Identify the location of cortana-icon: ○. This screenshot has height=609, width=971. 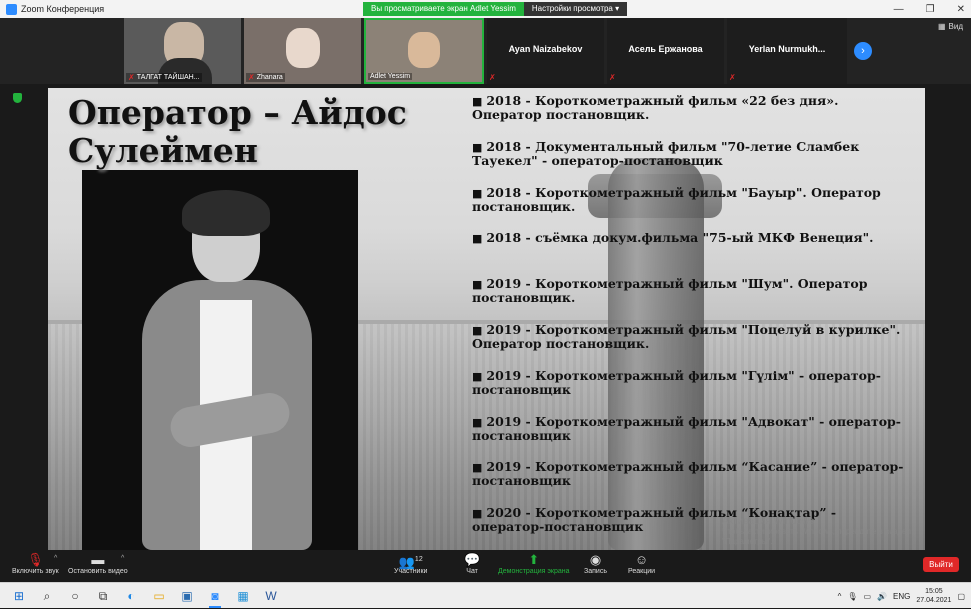
(75, 596).